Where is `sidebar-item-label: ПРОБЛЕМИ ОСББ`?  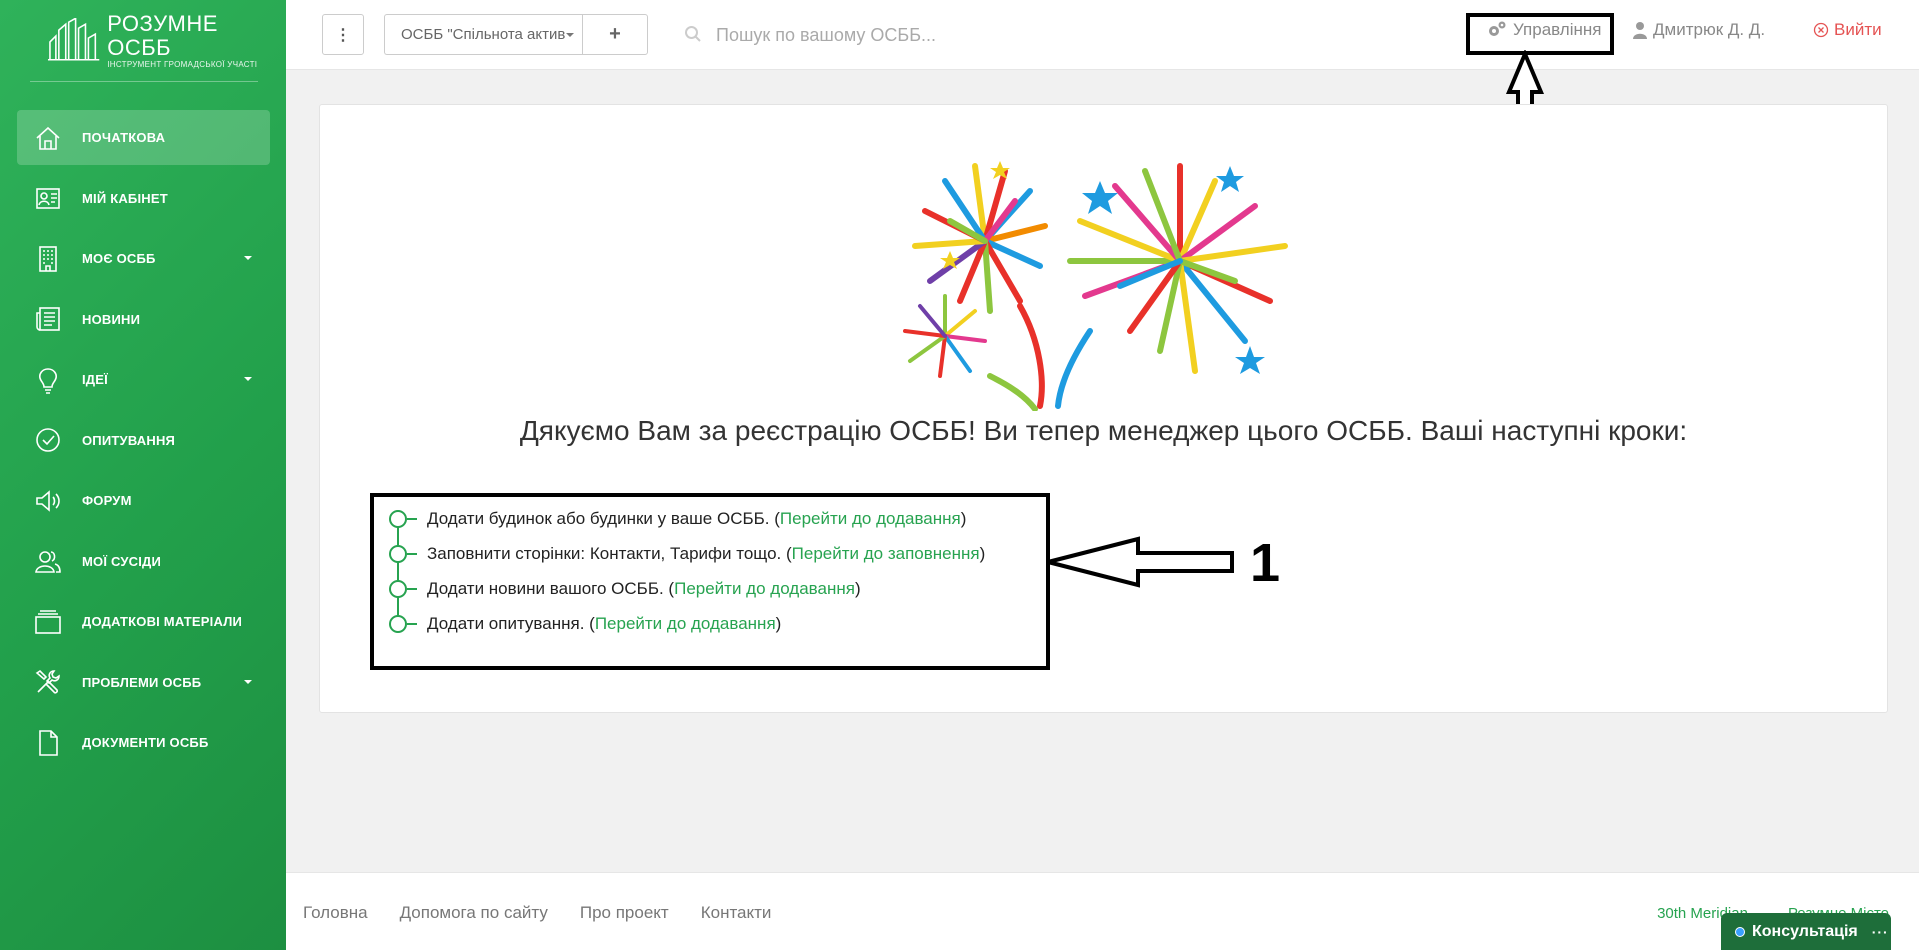 sidebar-item-label: ПРОБЛЕМИ ОСББ is located at coordinates (142, 682).